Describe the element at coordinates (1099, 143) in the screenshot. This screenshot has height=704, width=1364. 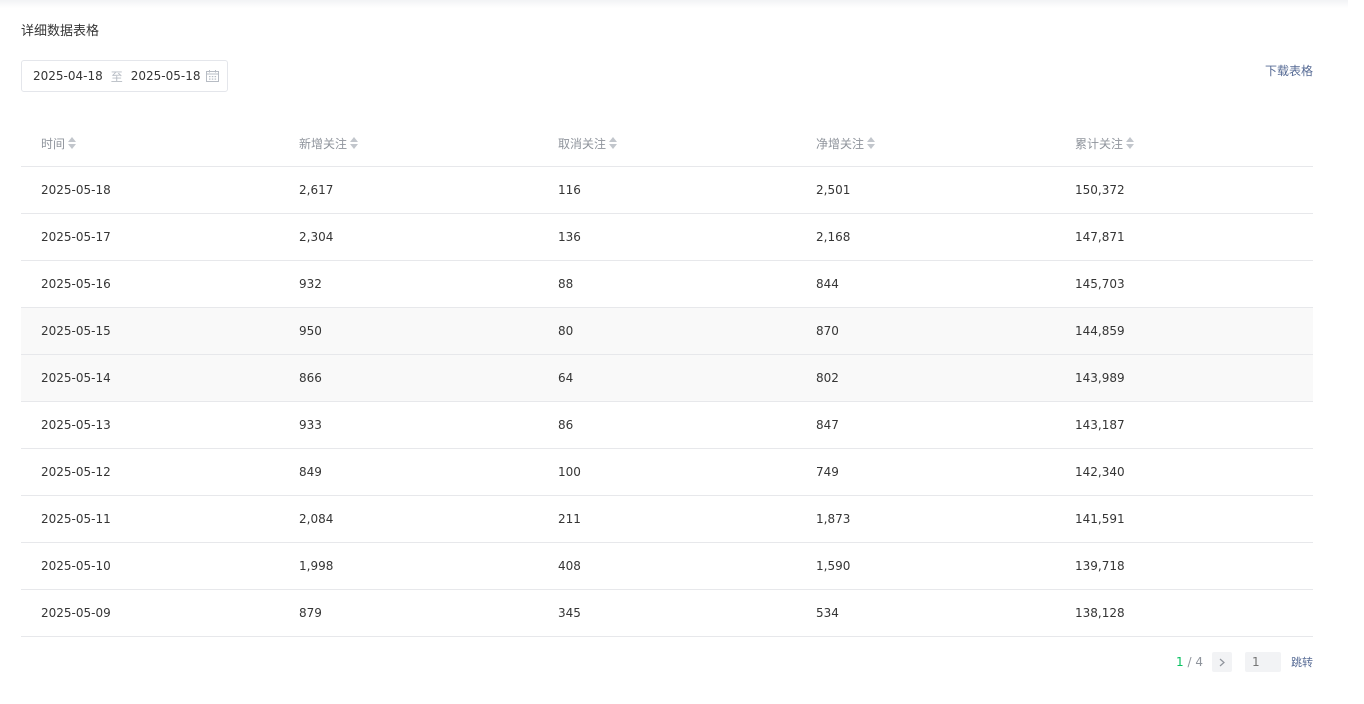
I see `column-header-label: 累计关注` at that location.